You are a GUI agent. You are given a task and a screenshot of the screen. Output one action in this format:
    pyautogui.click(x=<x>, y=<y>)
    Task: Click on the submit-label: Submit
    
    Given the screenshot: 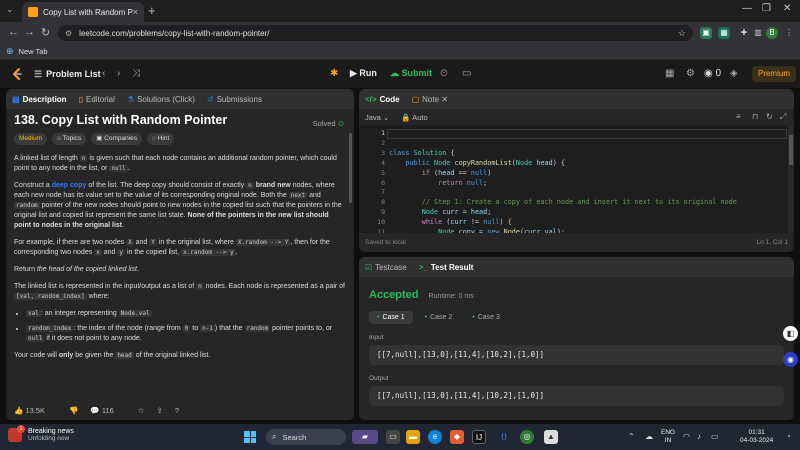 What is the action you would take?
    pyautogui.click(x=417, y=73)
    